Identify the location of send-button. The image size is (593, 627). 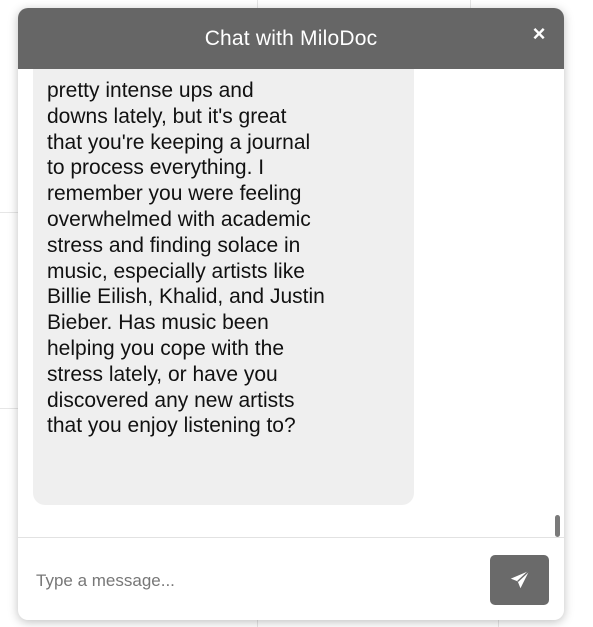
(519, 580).